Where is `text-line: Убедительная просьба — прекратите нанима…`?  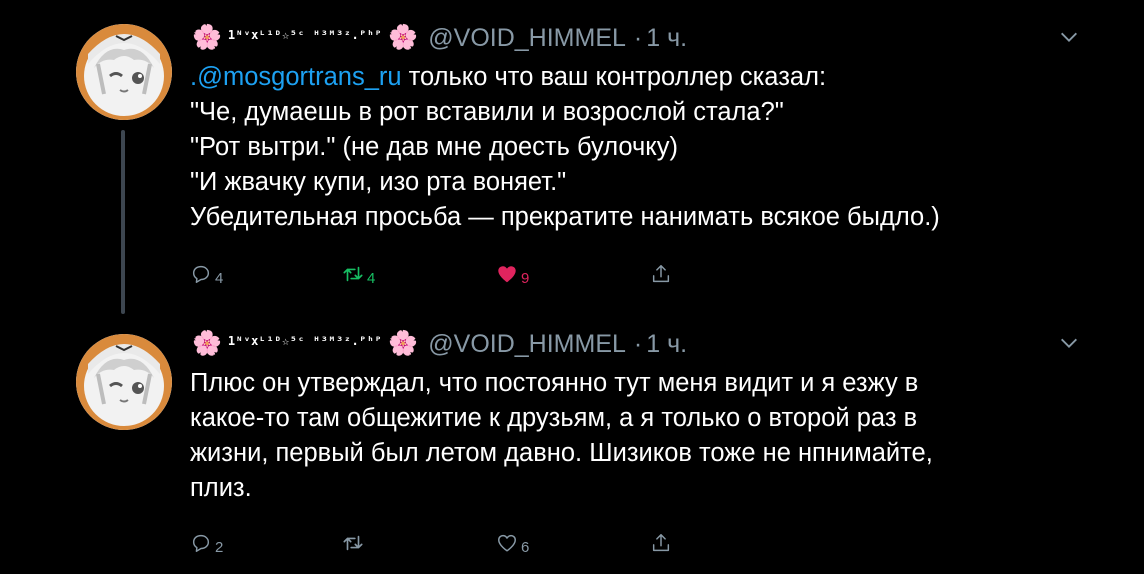 text-line: Убедительная просьба — прекратите нанима… is located at coordinates (565, 217).